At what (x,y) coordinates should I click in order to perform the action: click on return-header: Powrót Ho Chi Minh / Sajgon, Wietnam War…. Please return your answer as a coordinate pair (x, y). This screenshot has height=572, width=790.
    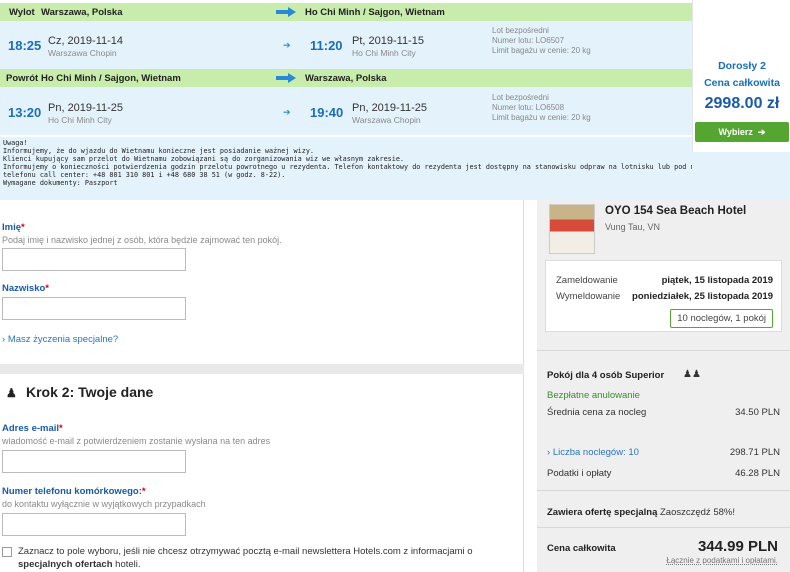
    Looking at the image, I should click on (346, 78).